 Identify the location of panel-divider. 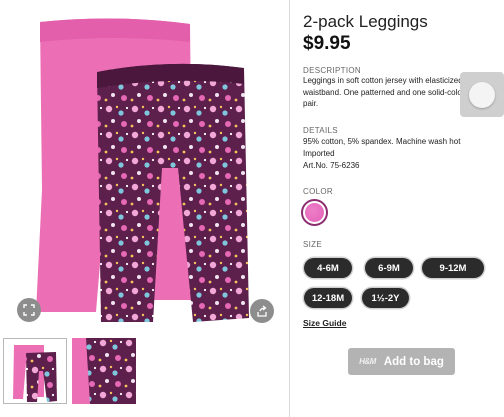
(289, 208).